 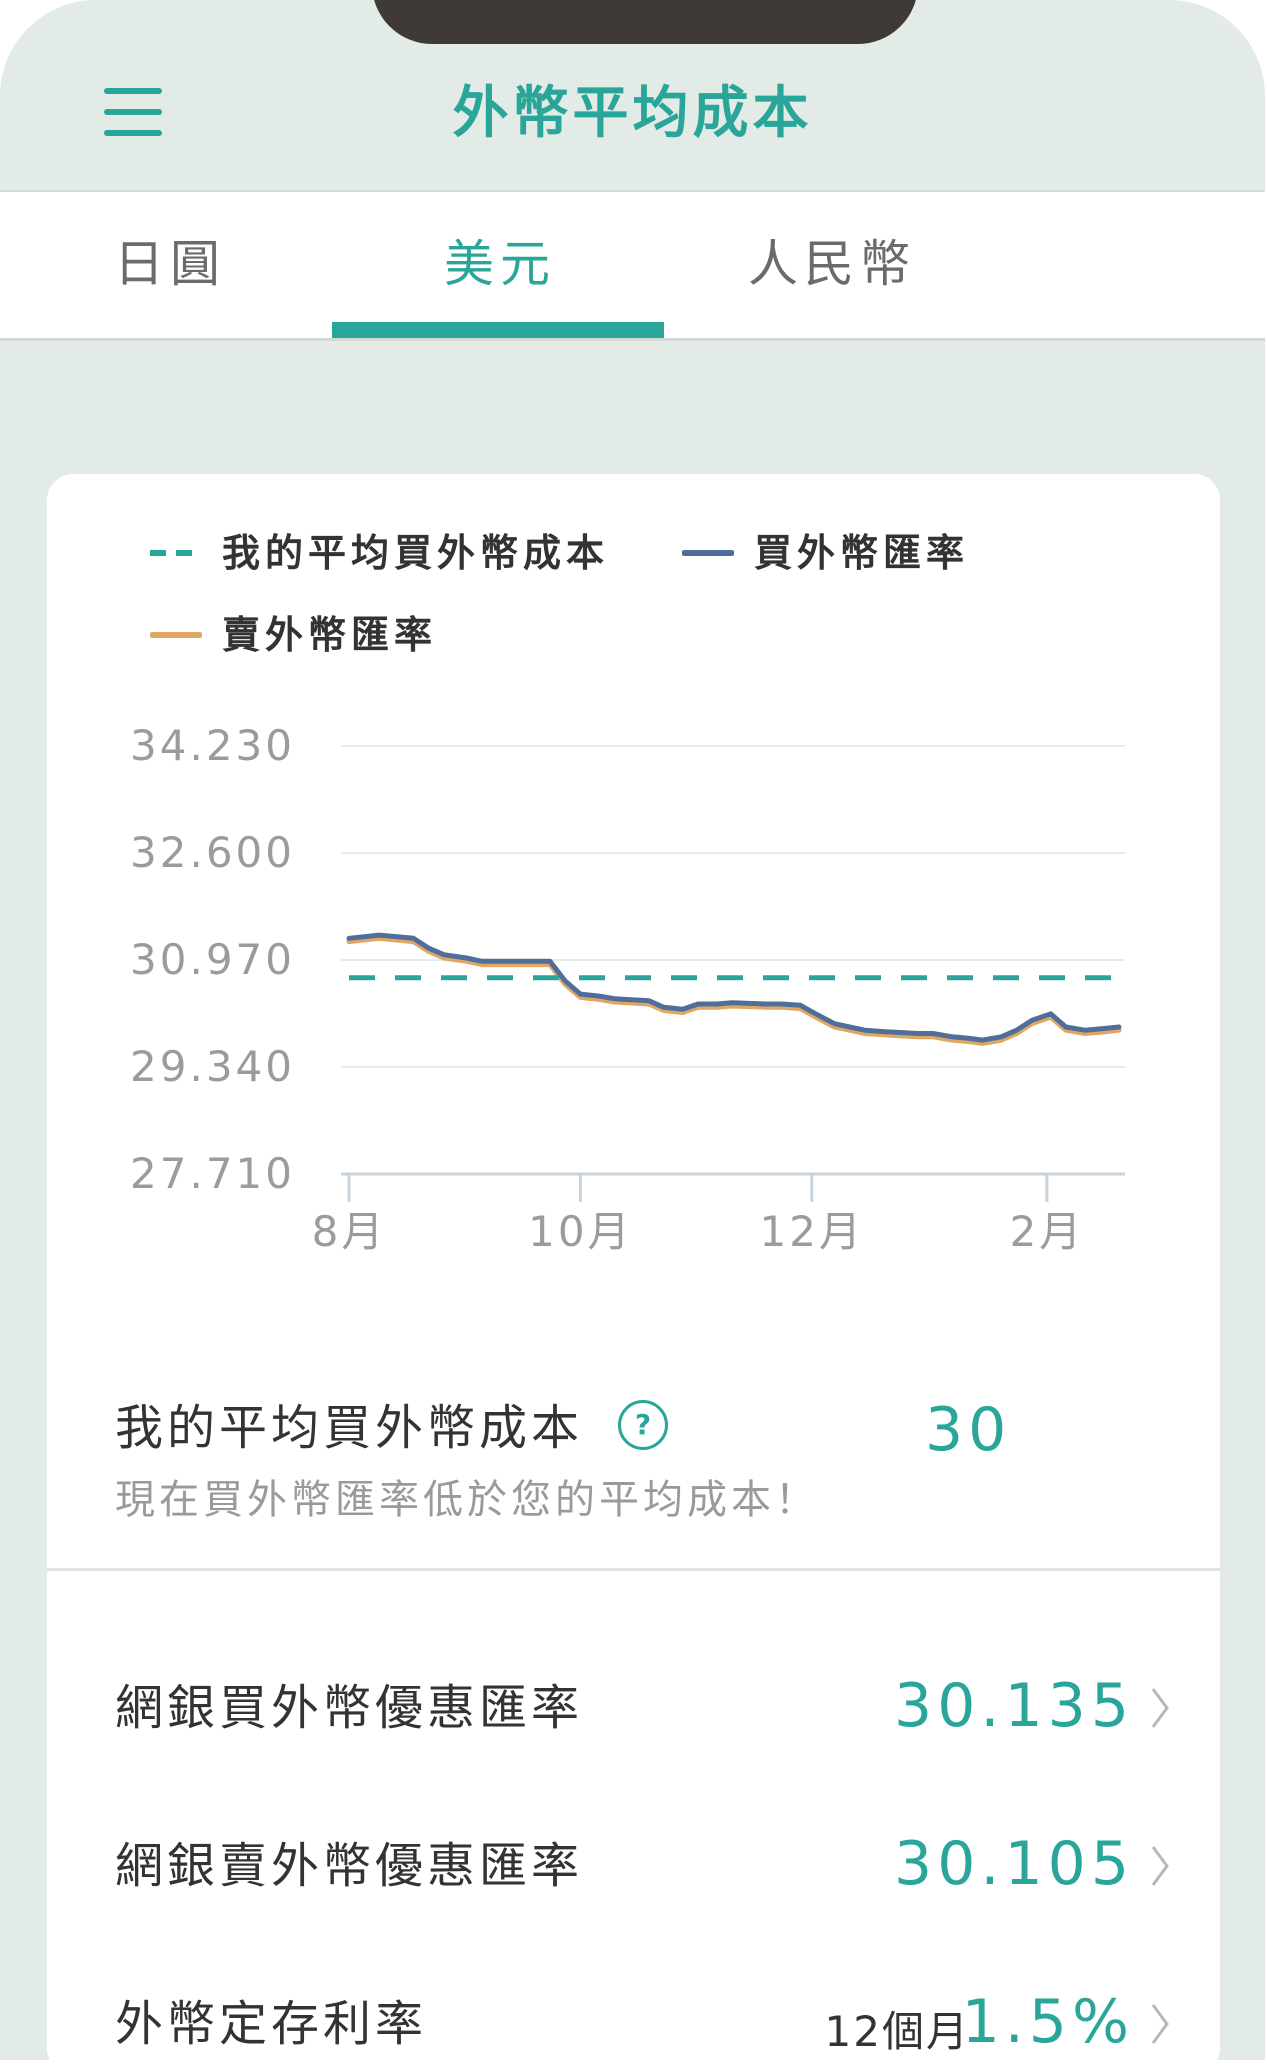 I want to click on tab-cny: 人民幣, so click(x=830, y=265).